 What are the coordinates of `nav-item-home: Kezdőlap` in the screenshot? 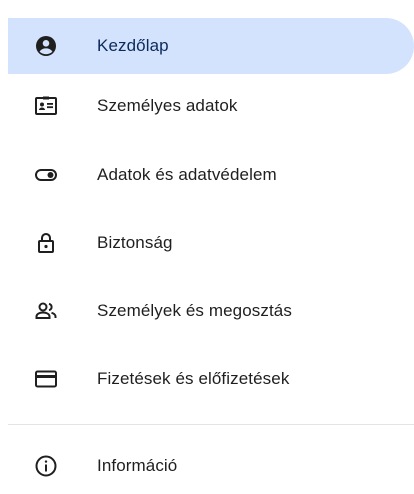 It's located at (211, 46).